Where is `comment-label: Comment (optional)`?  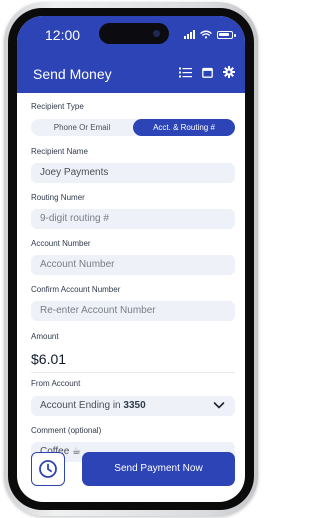
comment-label: Comment (optional) is located at coordinates (66, 430).